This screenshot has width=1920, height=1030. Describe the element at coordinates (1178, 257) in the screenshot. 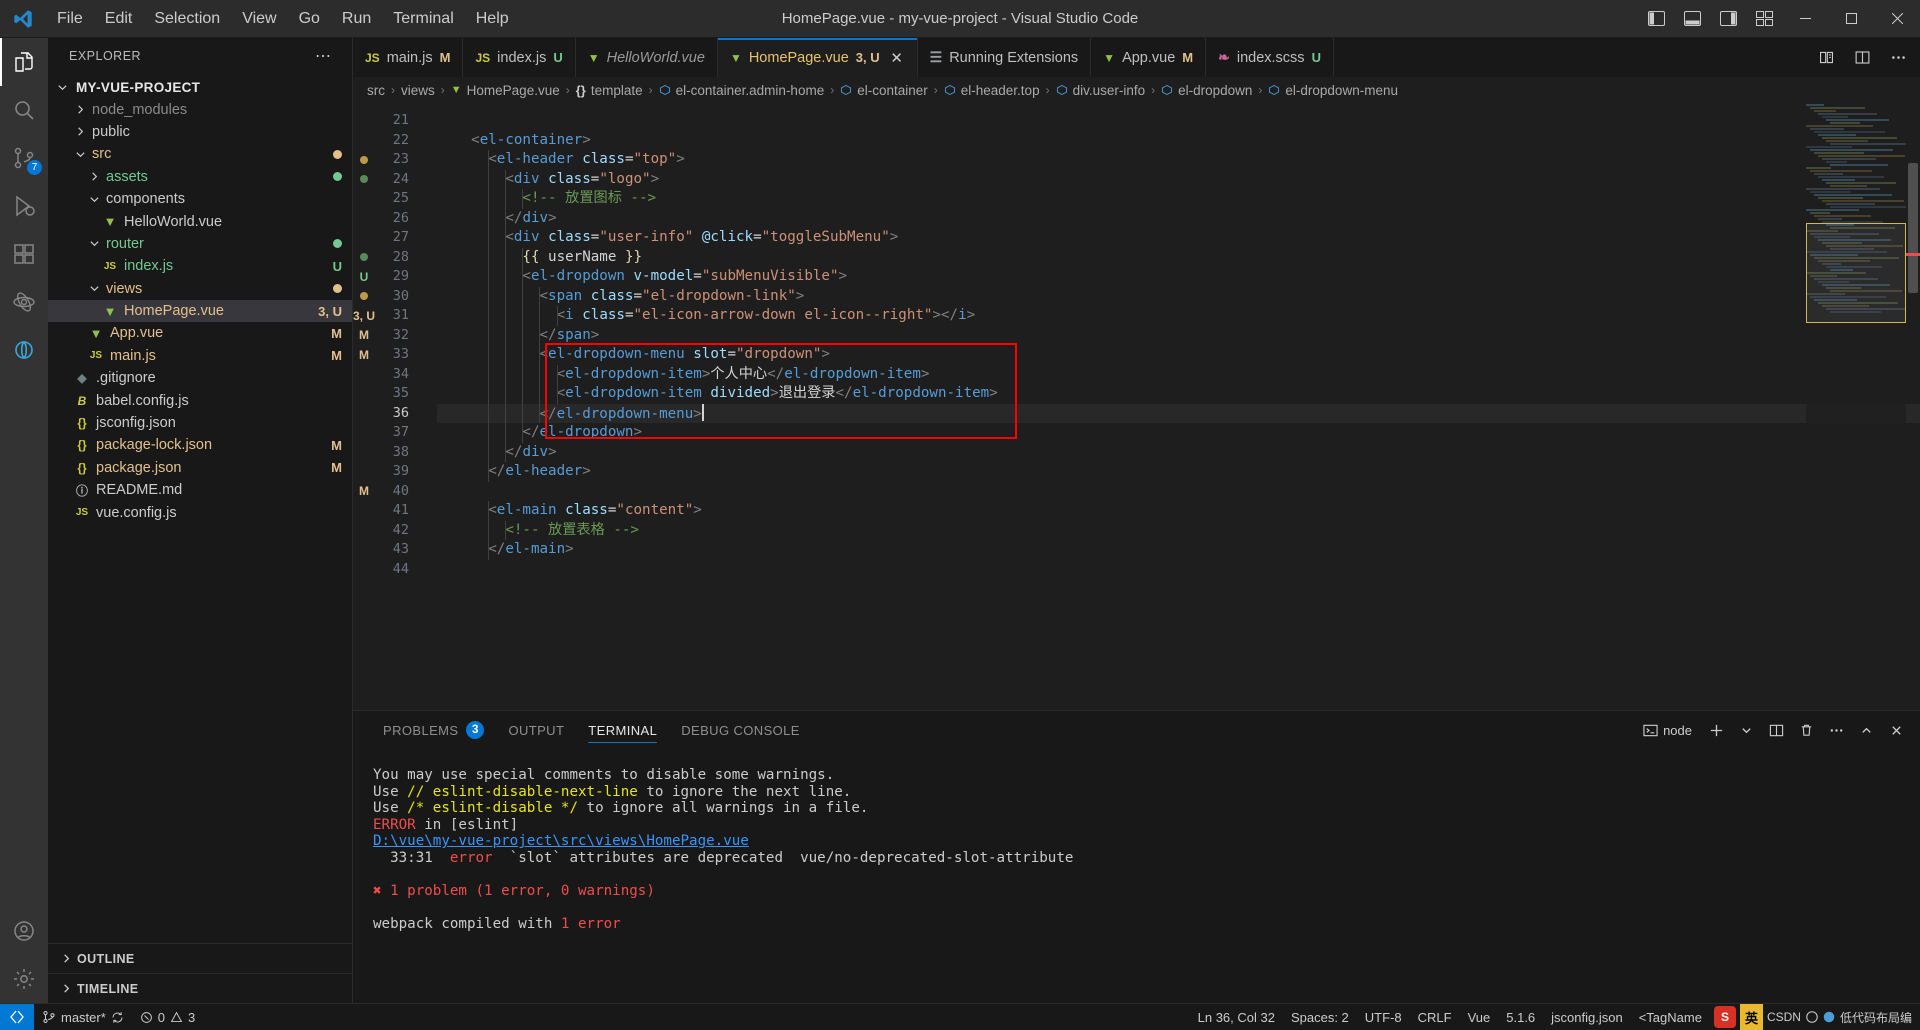

I see `code-line: {{ userName }}` at that location.